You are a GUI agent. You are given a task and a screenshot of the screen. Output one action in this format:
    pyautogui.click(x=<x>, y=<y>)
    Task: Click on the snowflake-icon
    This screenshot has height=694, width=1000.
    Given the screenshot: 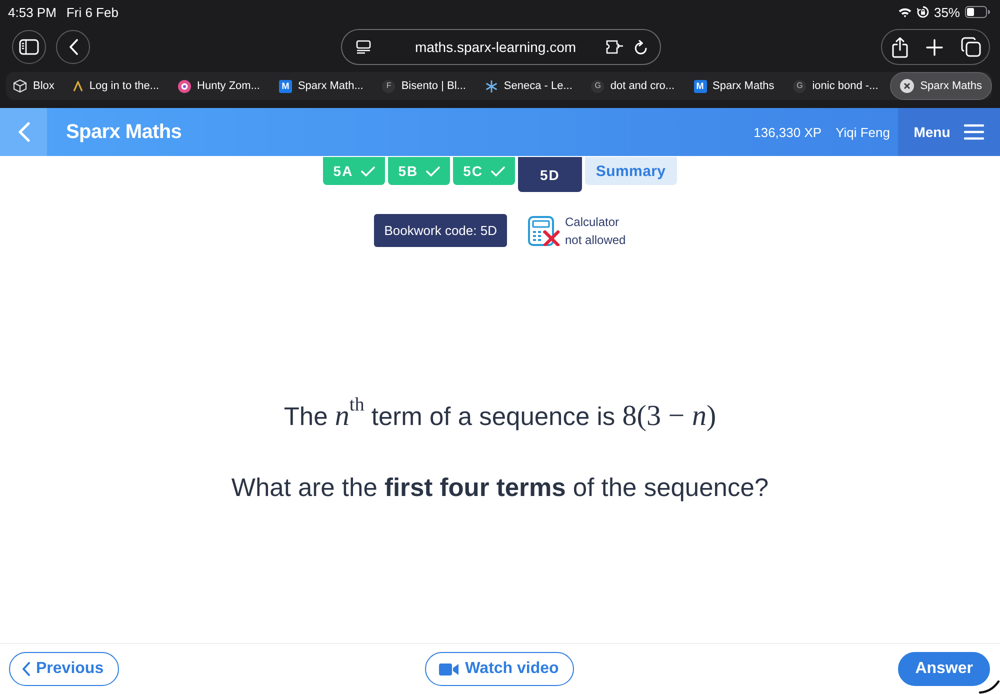 What is the action you would take?
    pyautogui.click(x=491, y=86)
    